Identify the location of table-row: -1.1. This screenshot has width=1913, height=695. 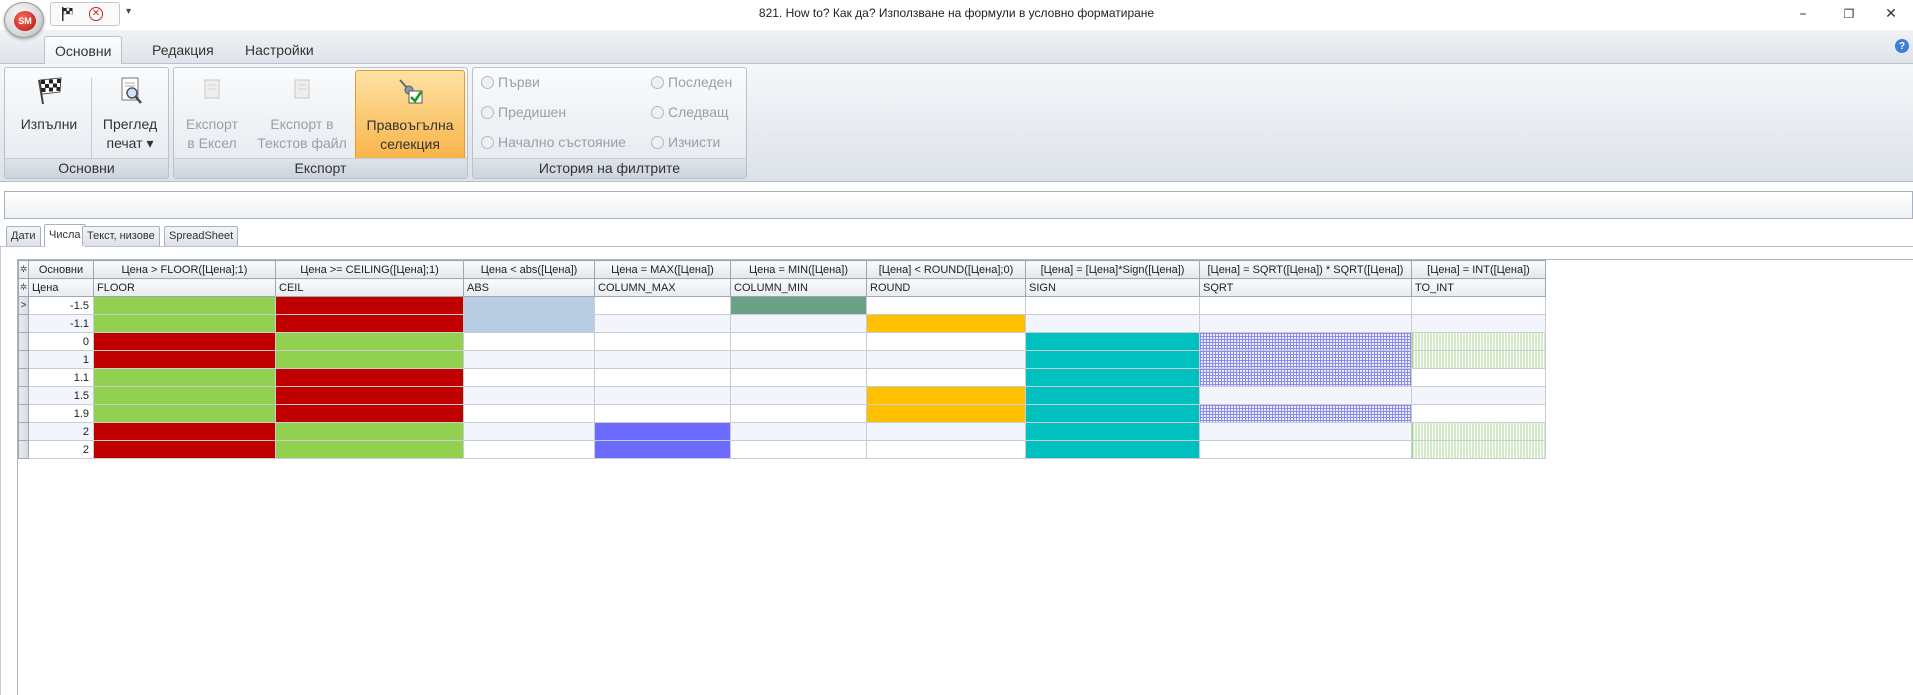
(782, 323).